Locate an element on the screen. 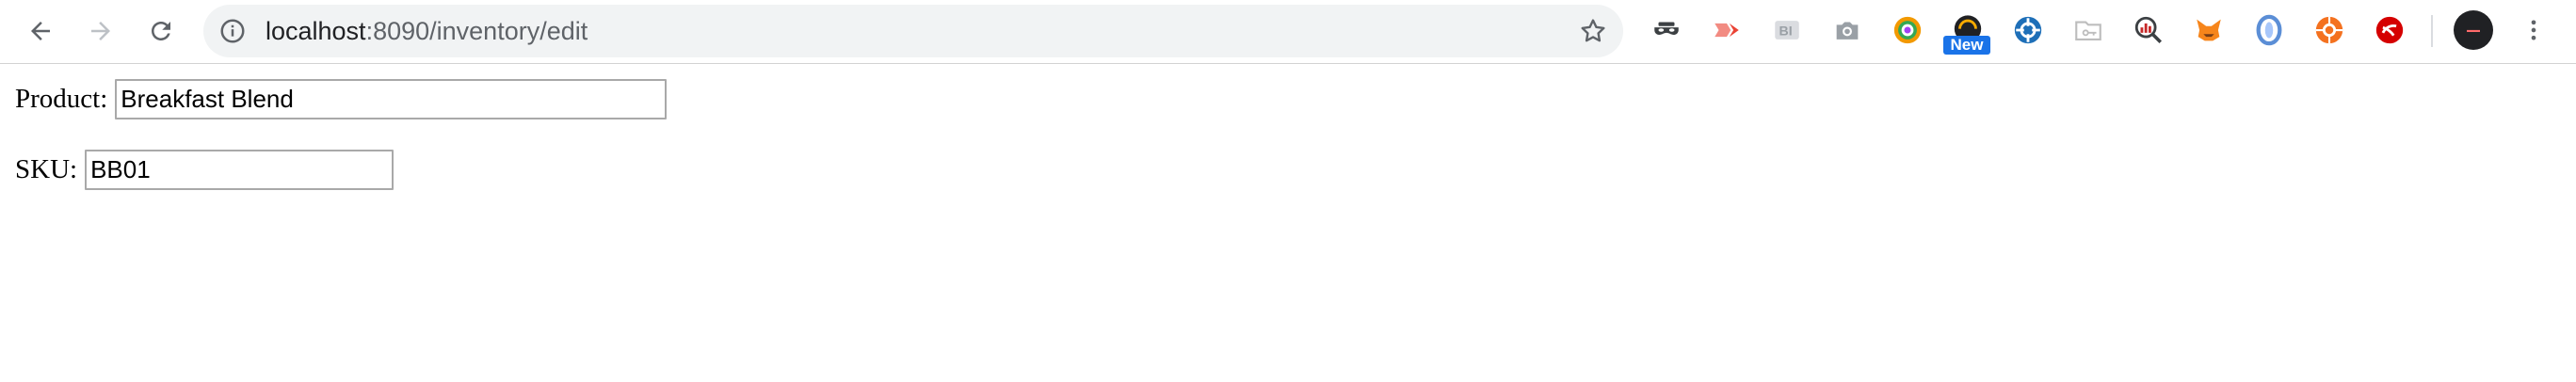 This screenshot has height=382, width=2576. product-row: Product: is located at coordinates (341, 99).